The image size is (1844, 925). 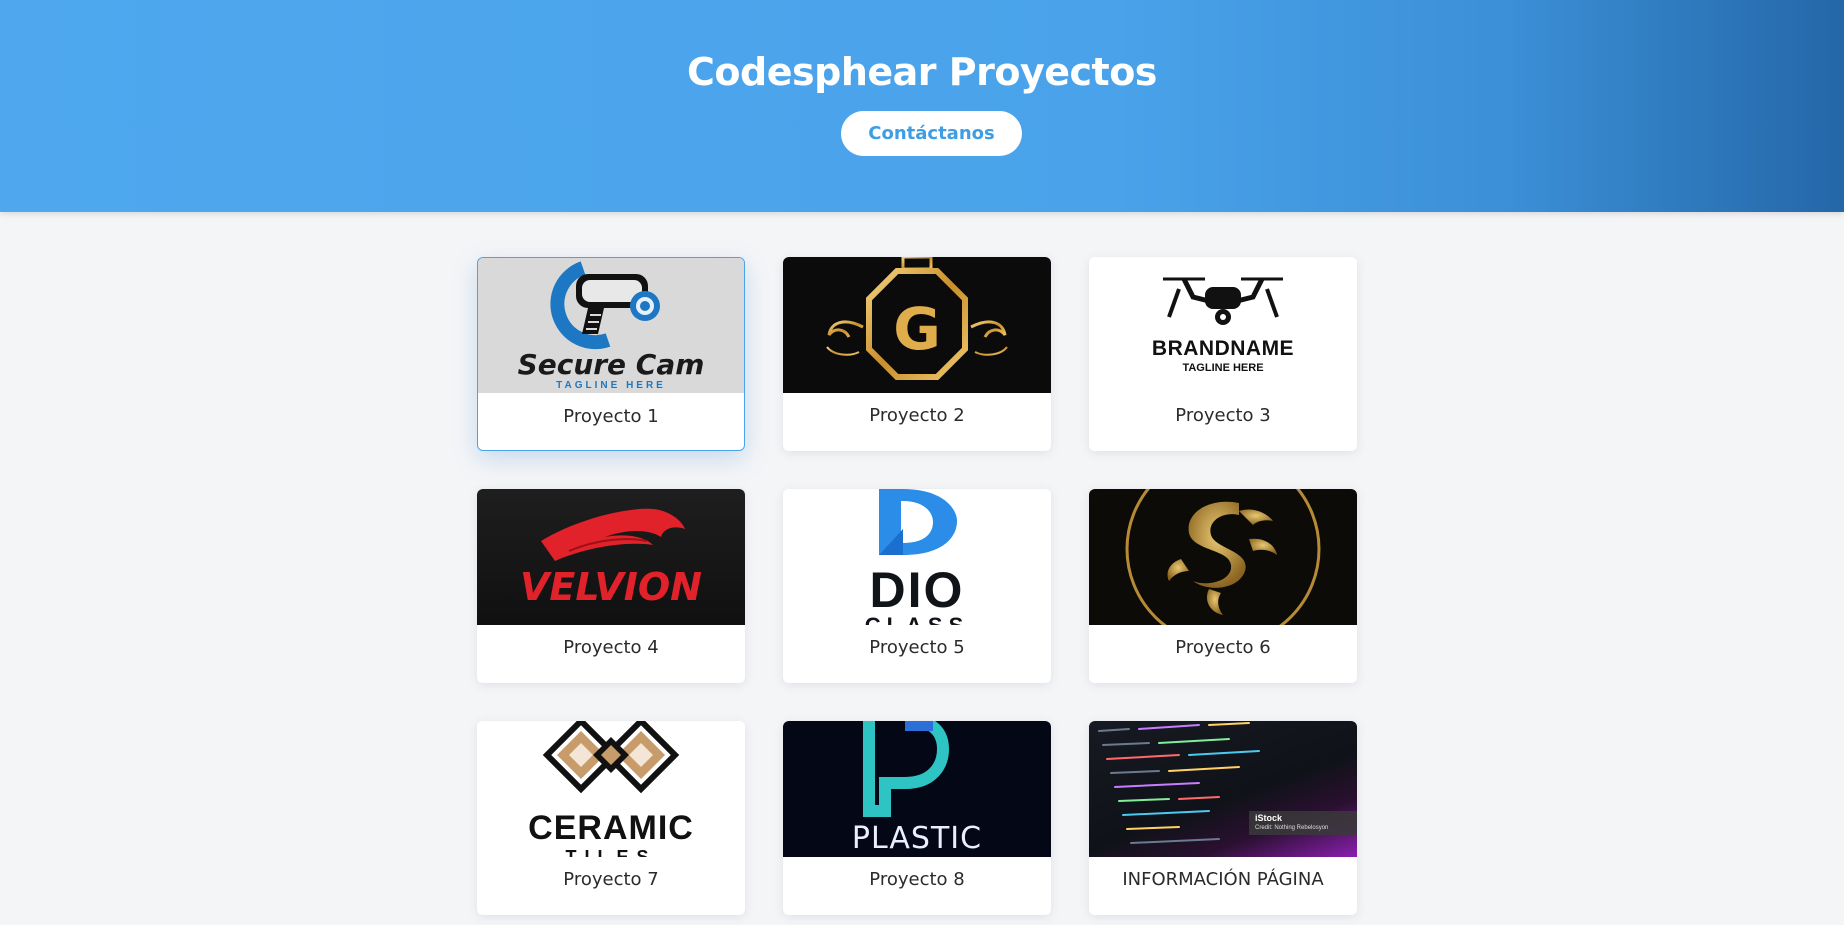 I want to click on stock-credit: Credit: Nothing Rebelosyon, so click(x=1292, y=828).